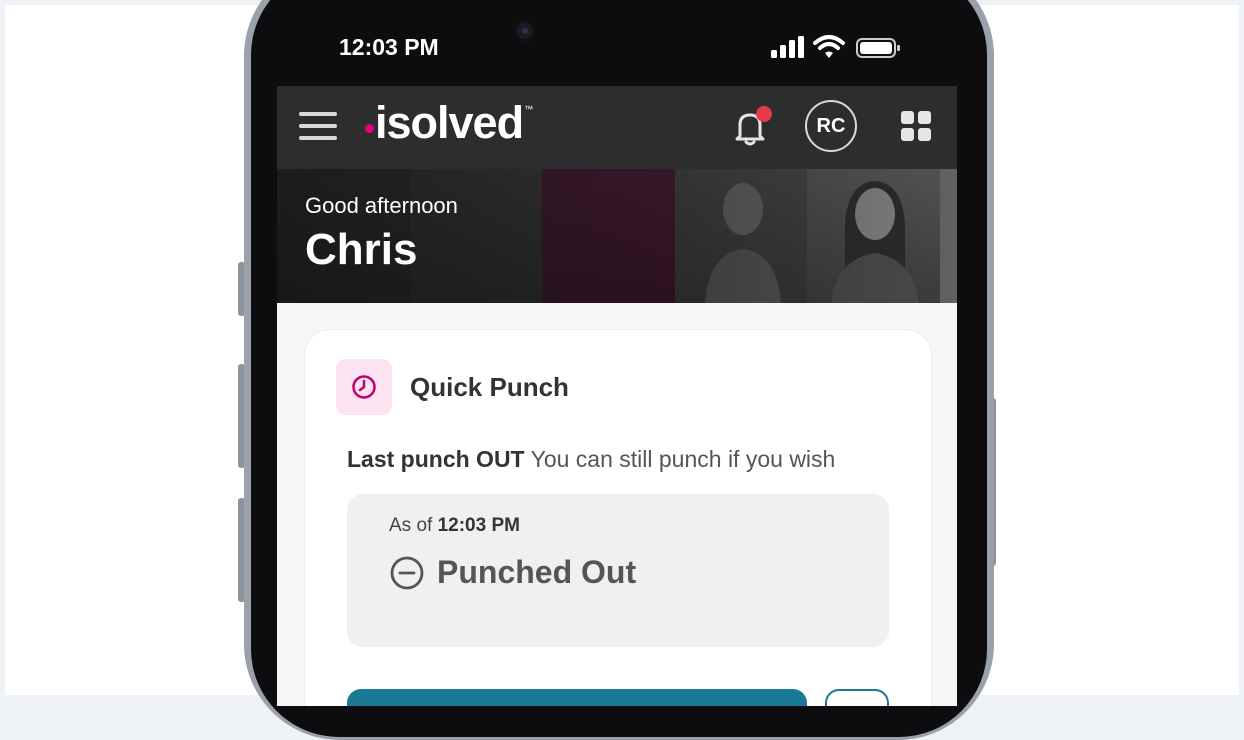  I want to click on greeting-text: Good afternoon, so click(381, 205).